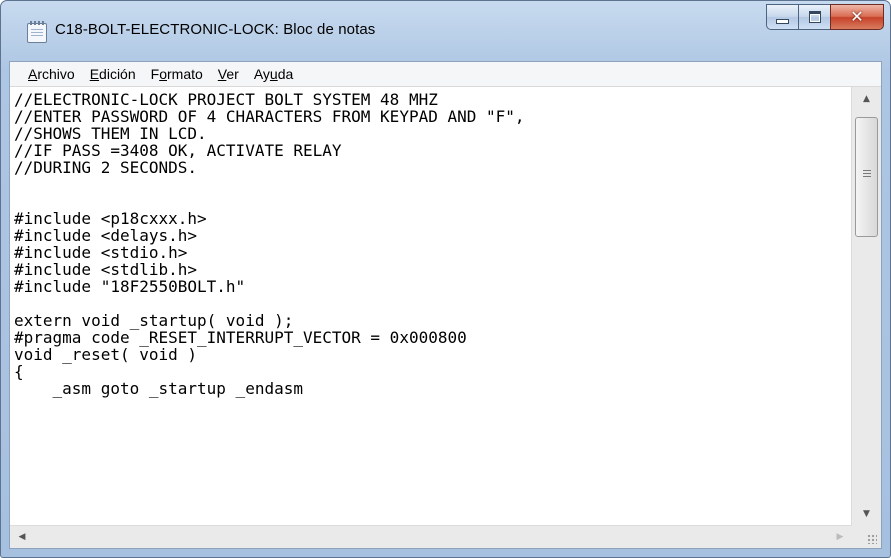 This screenshot has height=558, width=891. Describe the element at coordinates (37, 32) in the screenshot. I see `notepad-icon` at that location.